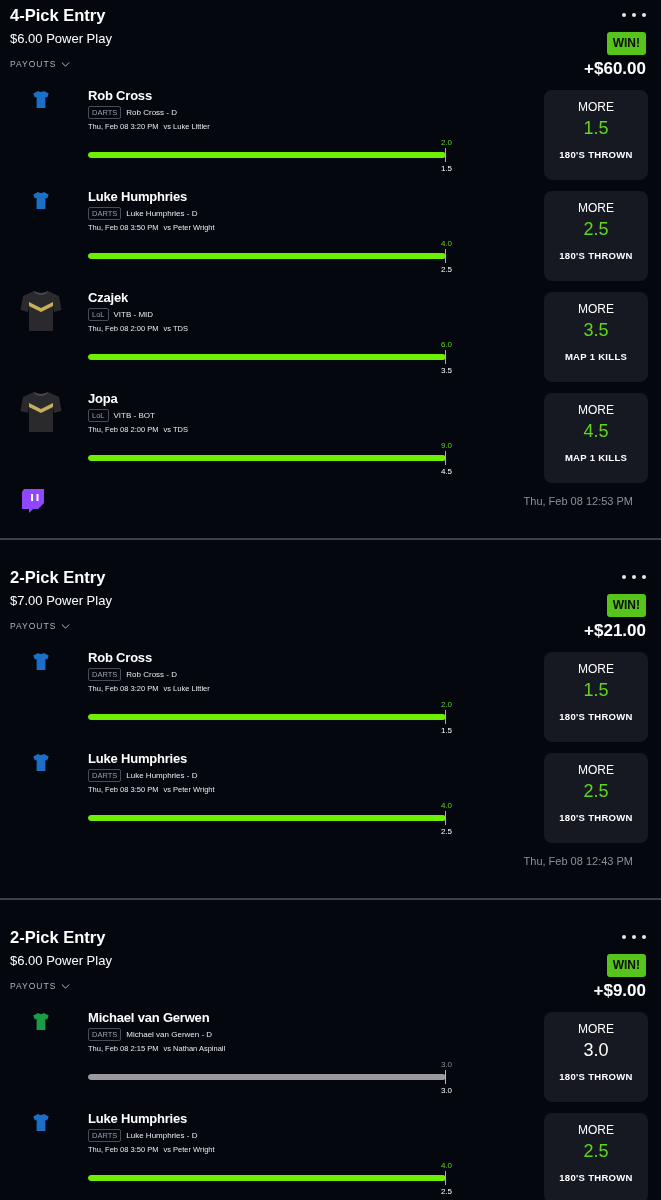 Image resolution: width=661 pixels, height=1200 pixels. What do you see at coordinates (619, 991) in the screenshot?
I see `payout-amount: +$9.00` at bounding box center [619, 991].